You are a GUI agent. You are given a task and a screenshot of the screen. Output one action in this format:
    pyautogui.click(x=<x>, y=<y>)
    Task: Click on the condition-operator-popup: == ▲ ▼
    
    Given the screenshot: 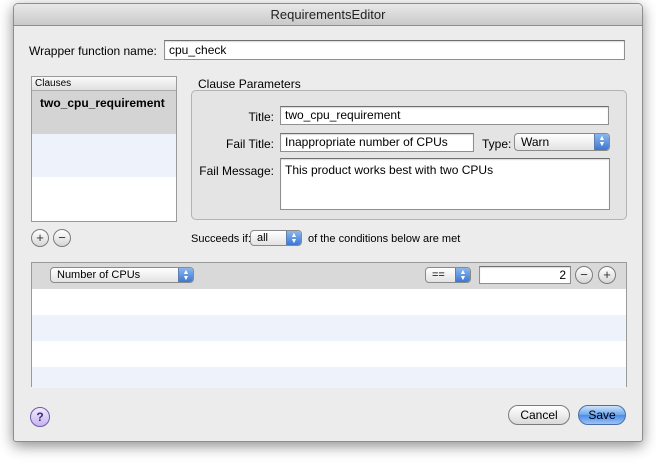 What is the action you would take?
    pyautogui.click(x=448, y=275)
    